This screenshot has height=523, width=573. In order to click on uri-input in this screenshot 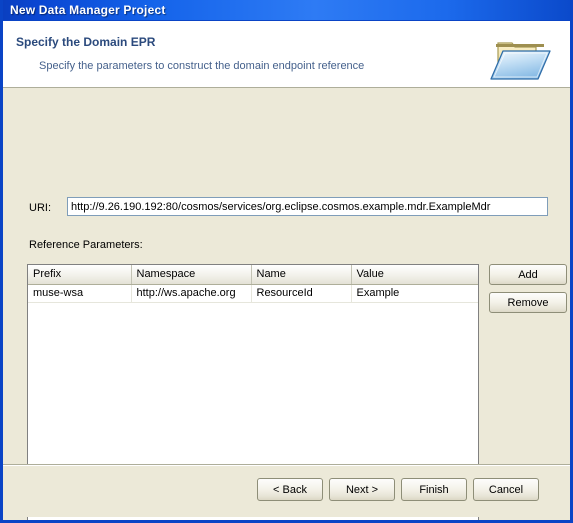, I will do `click(307, 206)`.